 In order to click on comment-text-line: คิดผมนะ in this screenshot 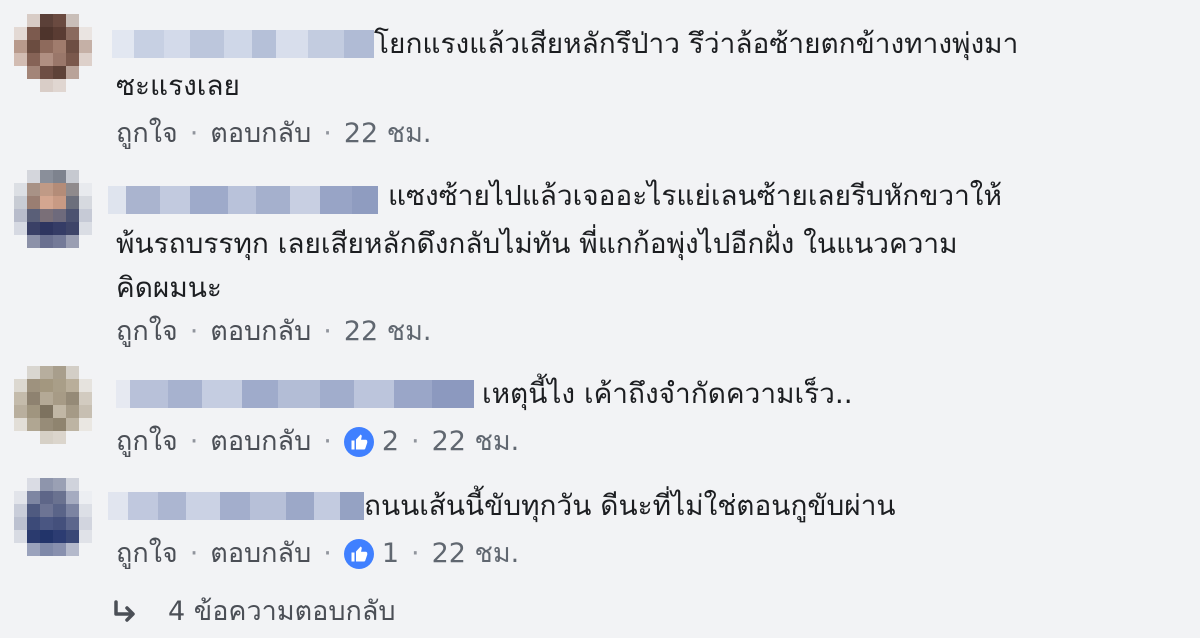, I will do `click(169, 287)`.